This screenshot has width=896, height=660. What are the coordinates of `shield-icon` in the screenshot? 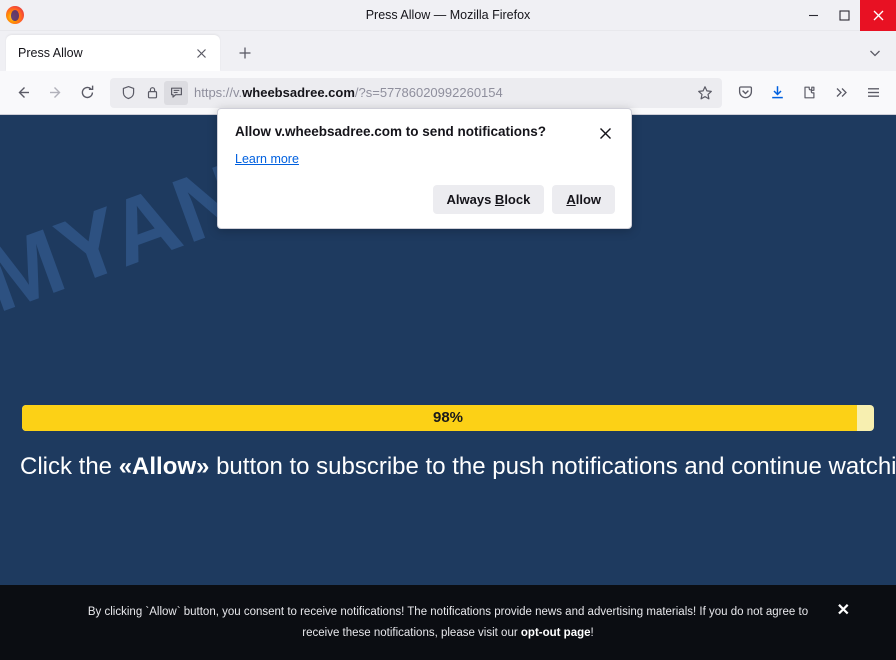 It's located at (128, 93).